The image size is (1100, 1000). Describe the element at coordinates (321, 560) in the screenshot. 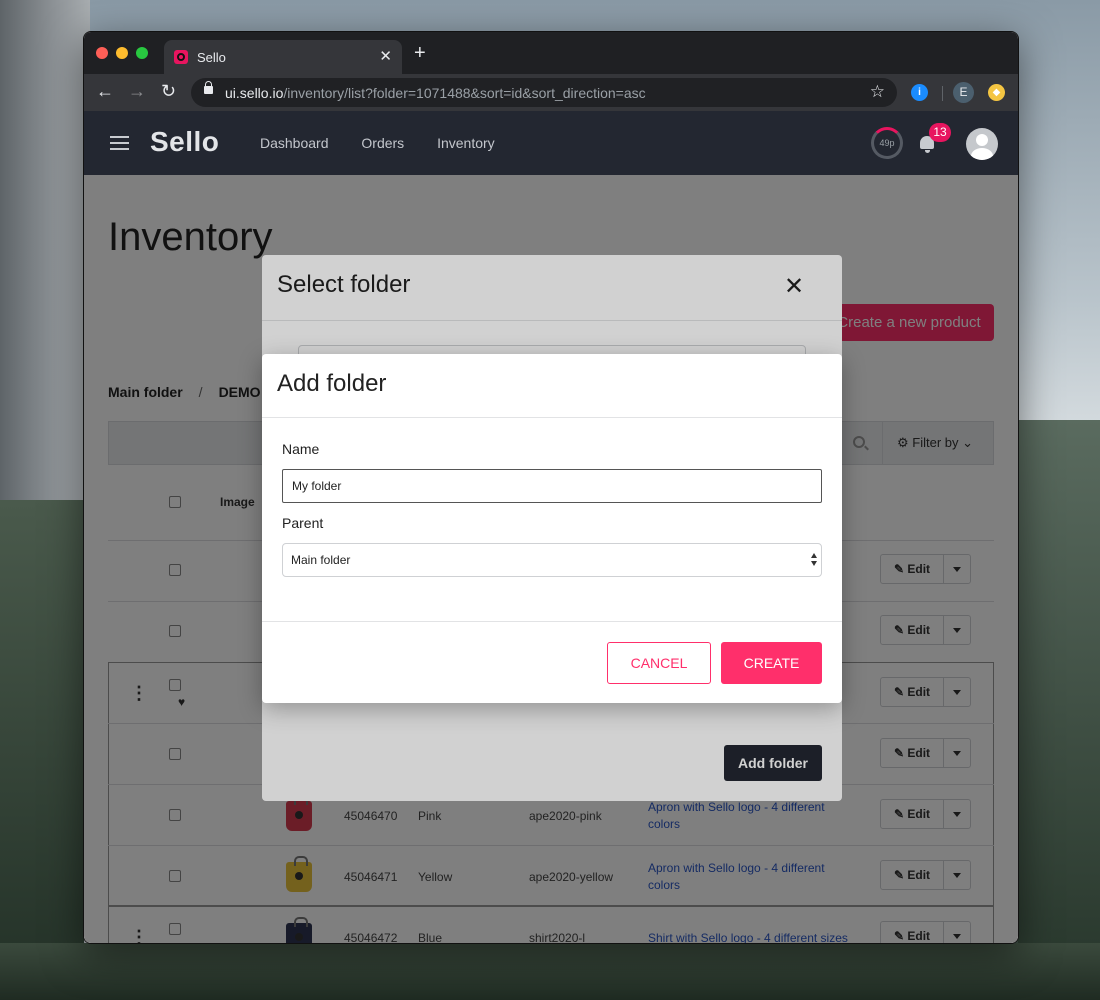

I see `parent-select-value: Main folder` at that location.